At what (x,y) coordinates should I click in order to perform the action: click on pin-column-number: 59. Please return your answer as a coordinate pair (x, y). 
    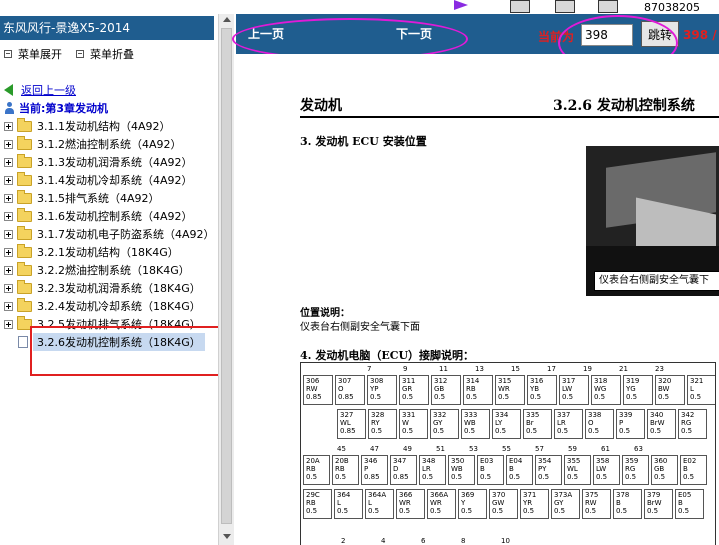
    Looking at the image, I should click on (572, 449).